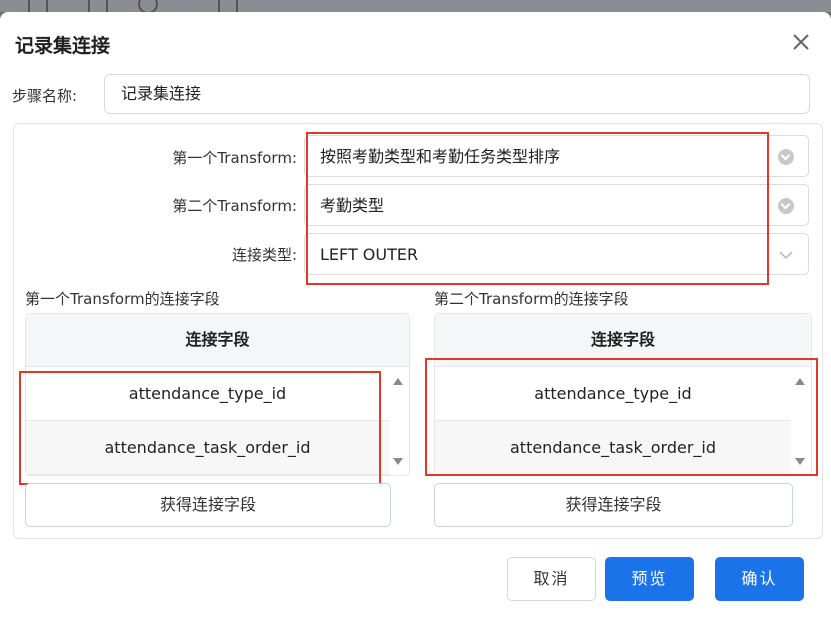 The image size is (831, 631). Describe the element at coordinates (415, 7) in the screenshot. I see `background-toolbar` at that location.